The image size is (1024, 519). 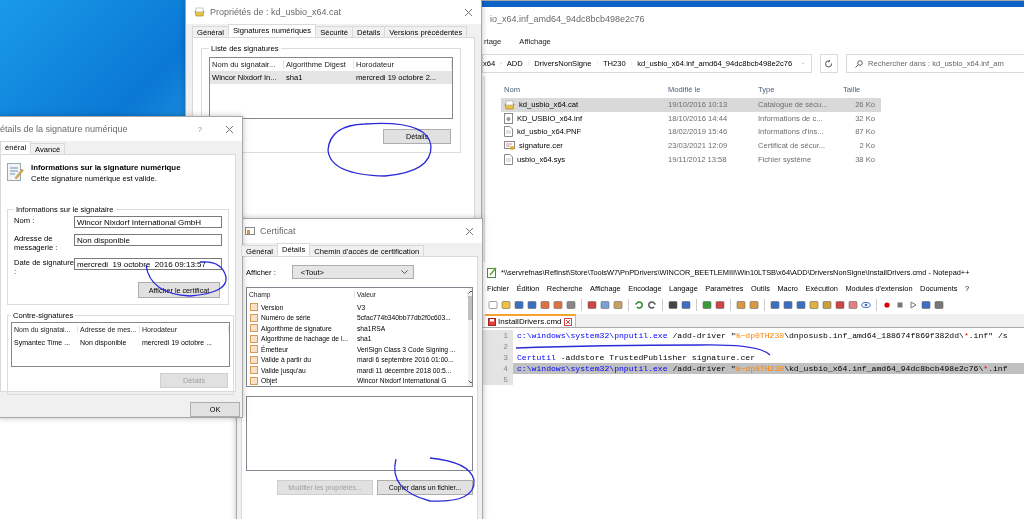 I want to click on window-title: étails de la signature numérique, so click(x=64, y=129).